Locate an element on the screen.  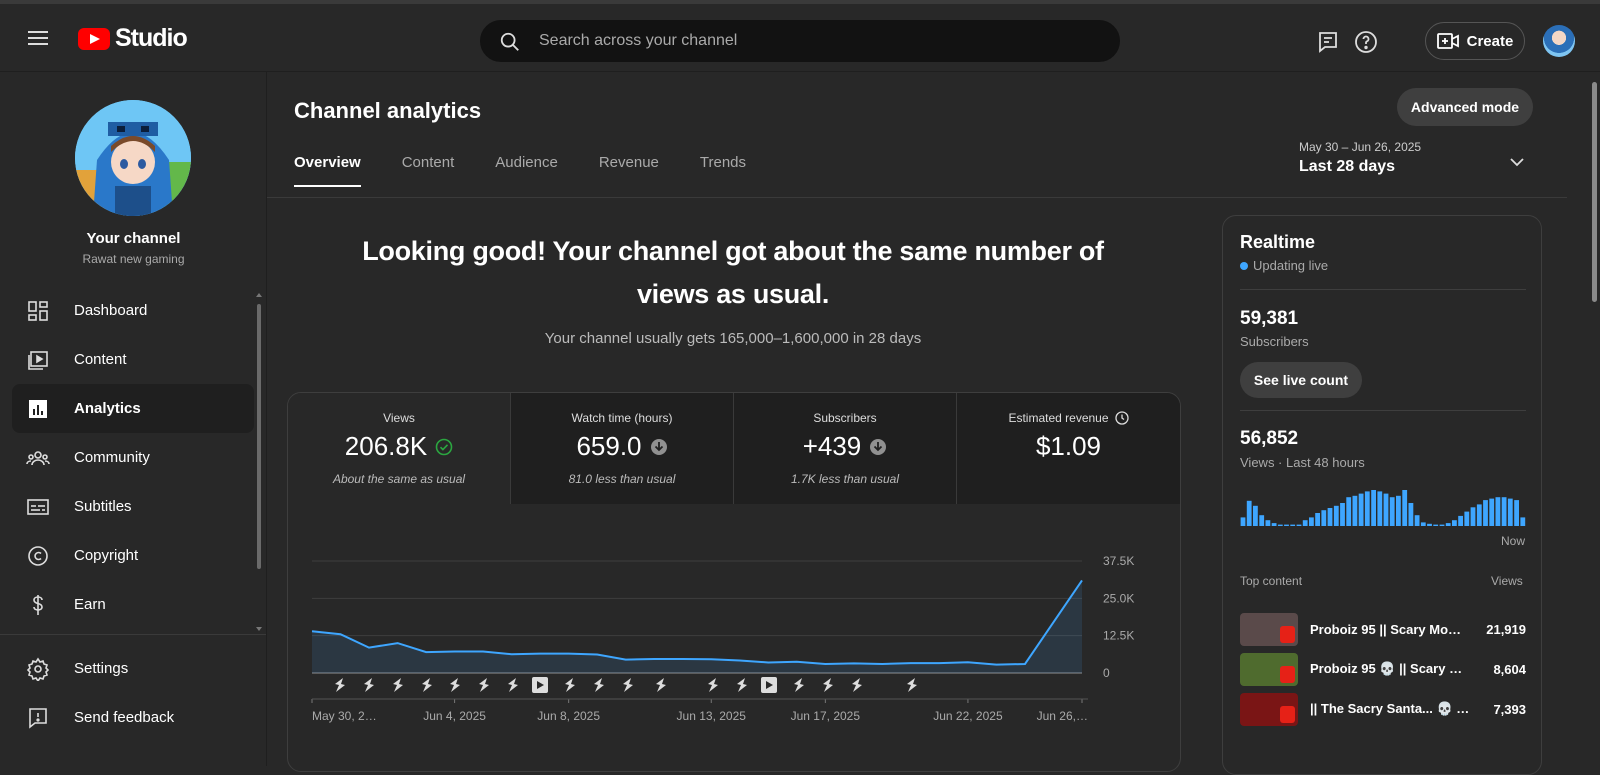
views-series-line is located at coordinates (697, 622).